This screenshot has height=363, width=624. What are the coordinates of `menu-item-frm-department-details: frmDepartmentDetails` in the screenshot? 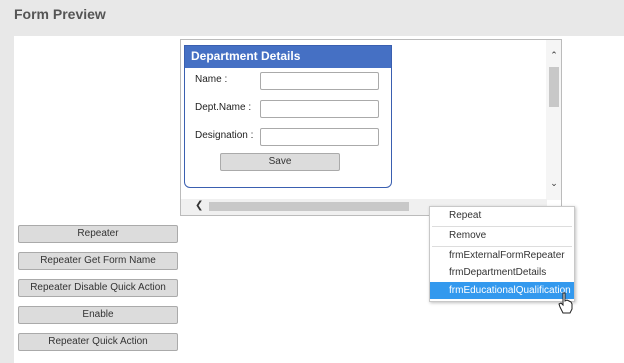 It's located at (502, 272).